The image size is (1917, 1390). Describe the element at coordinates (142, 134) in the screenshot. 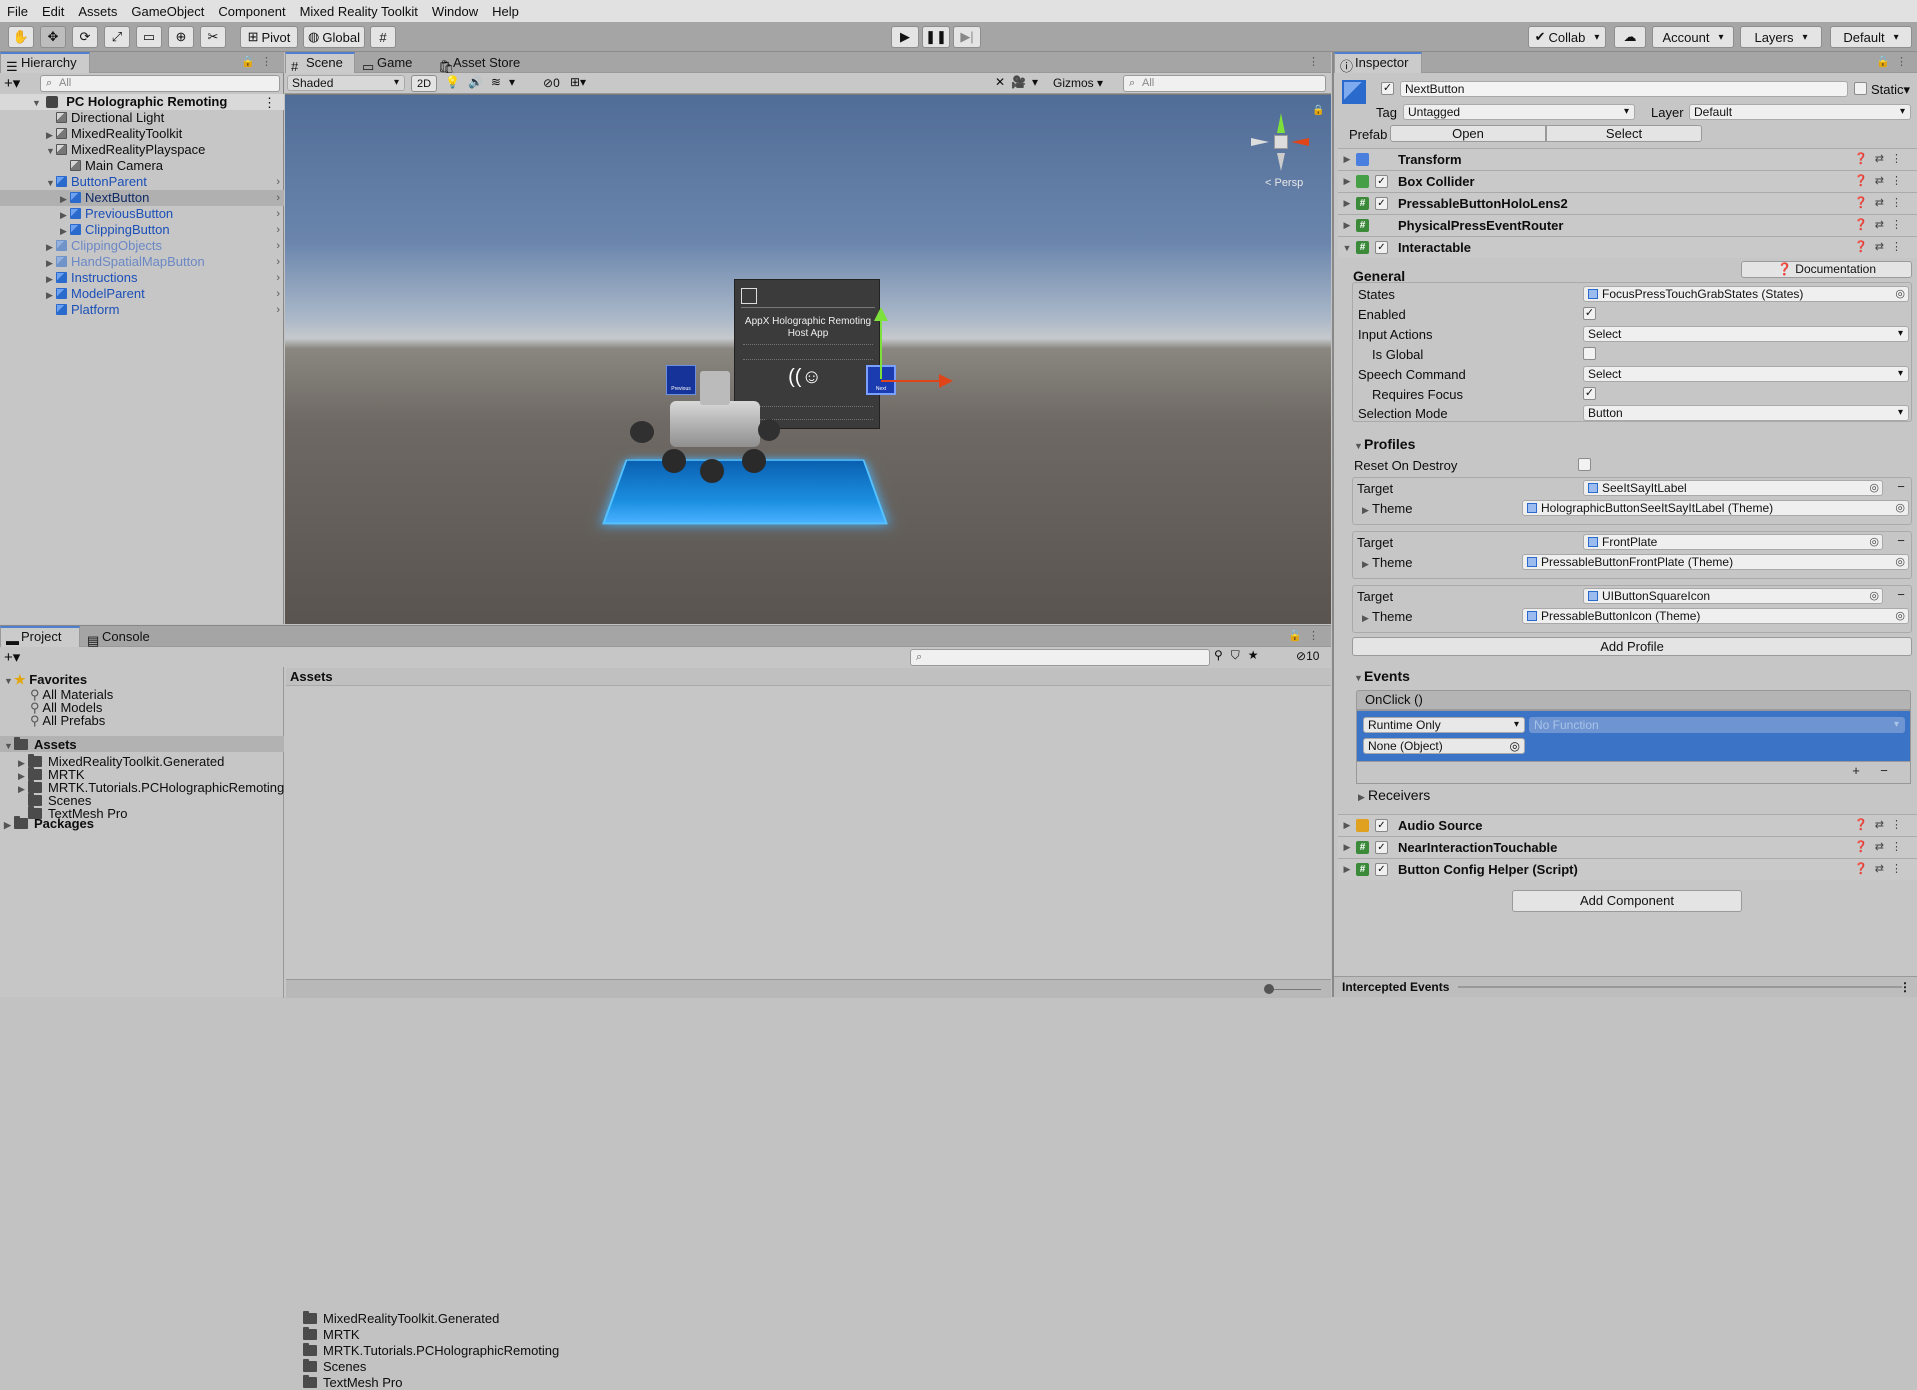

I see `hierarchy-item: ▶ MixedRealityToolkit` at that location.